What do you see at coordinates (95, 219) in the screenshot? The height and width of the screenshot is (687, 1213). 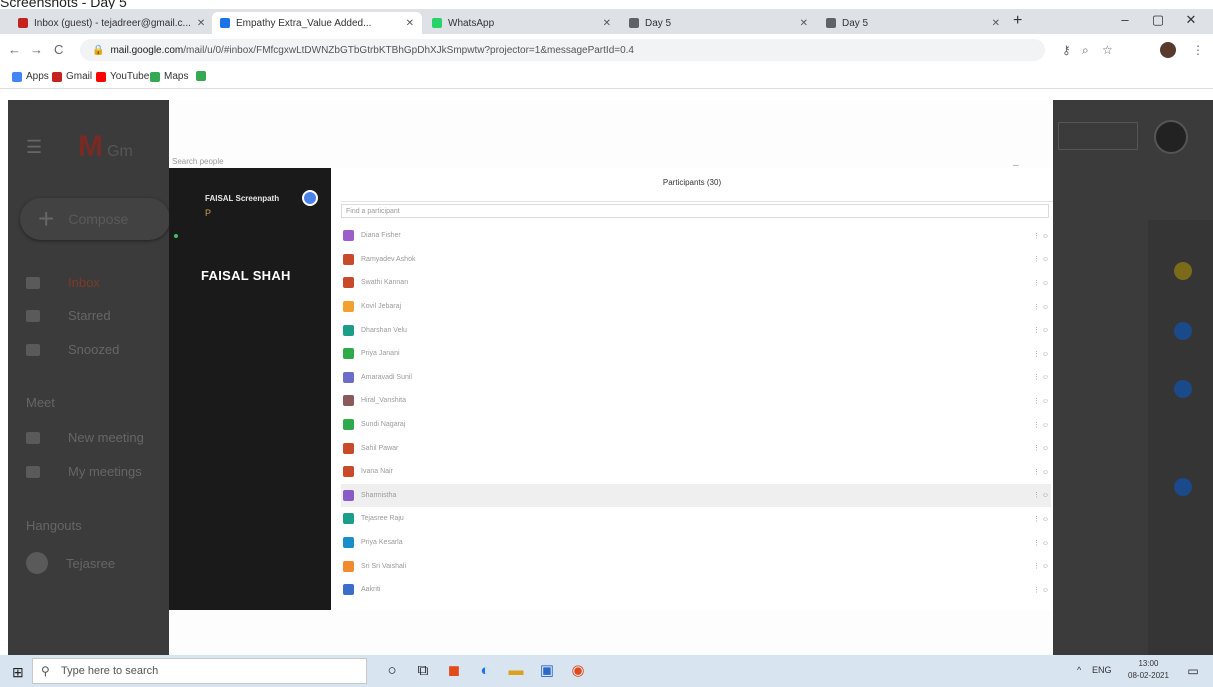 I see `compose-button: + Compose` at bounding box center [95, 219].